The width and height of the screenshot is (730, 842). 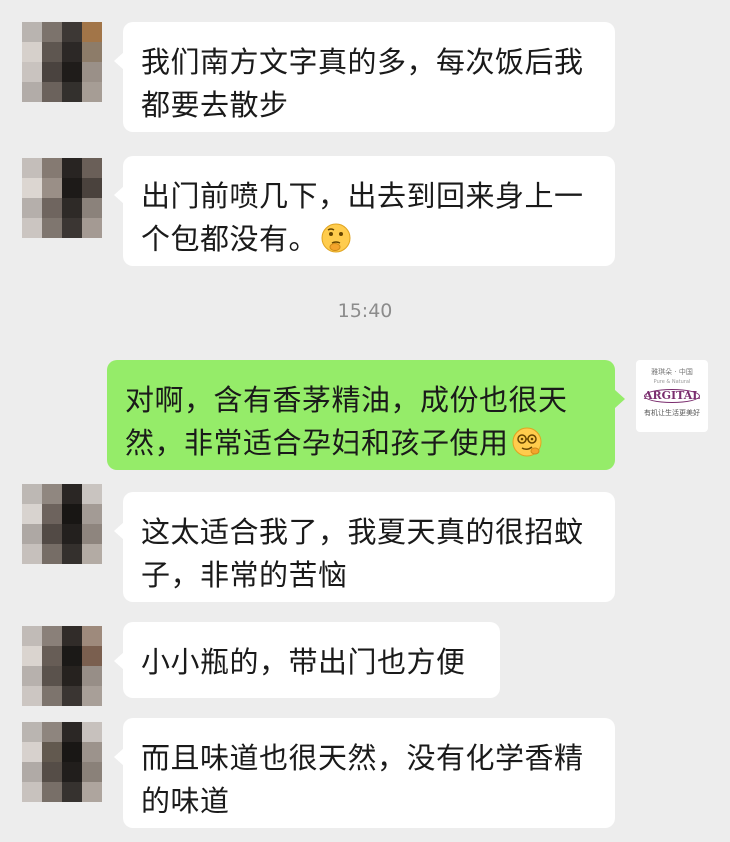 I want to click on message-bubble: 而且味道也很天然，没有化学香精的味道, so click(x=364, y=773).